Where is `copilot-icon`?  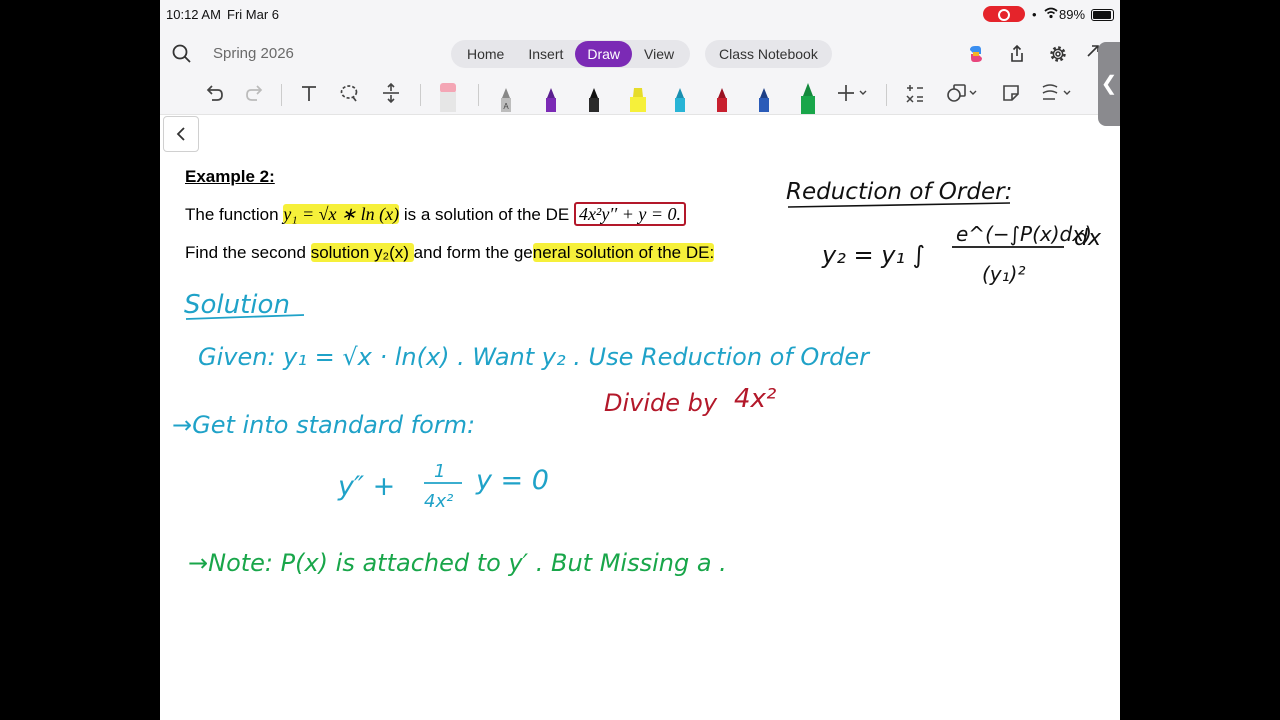 copilot-icon is located at coordinates (976, 54).